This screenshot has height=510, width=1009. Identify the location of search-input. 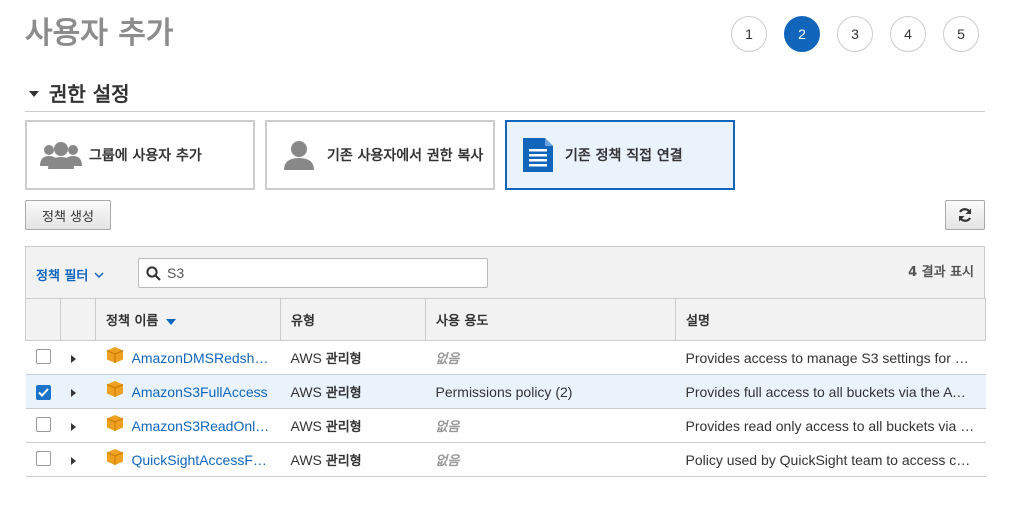
(315, 273).